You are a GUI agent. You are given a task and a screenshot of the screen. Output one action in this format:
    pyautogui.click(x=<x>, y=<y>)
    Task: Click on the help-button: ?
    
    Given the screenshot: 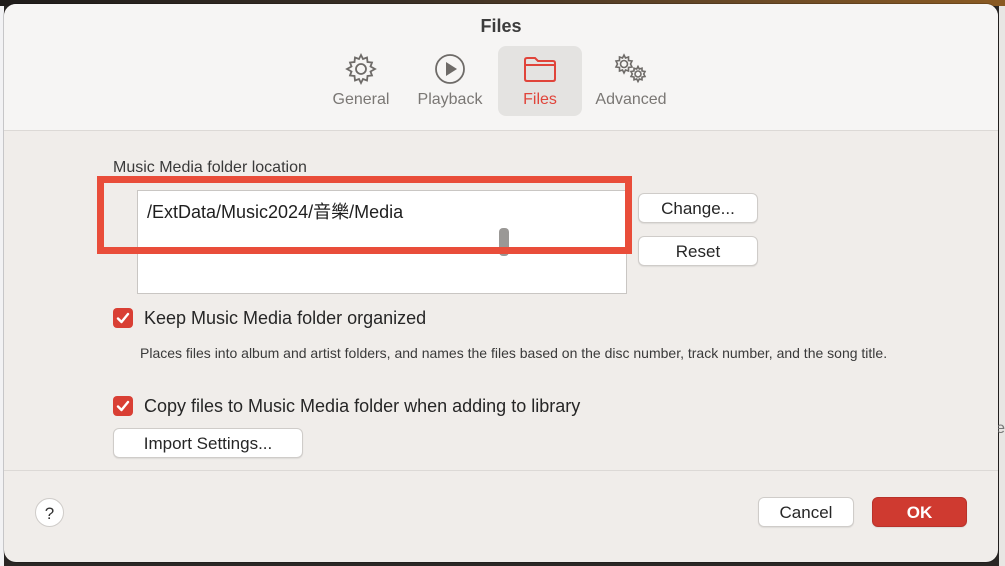 What is the action you would take?
    pyautogui.click(x=49, y=512)
    